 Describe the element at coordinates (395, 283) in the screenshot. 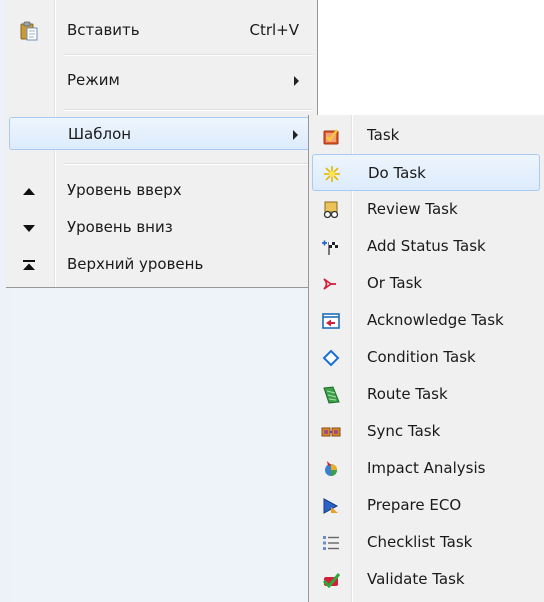

I see `submenu-item-label: Or Task` at that location.